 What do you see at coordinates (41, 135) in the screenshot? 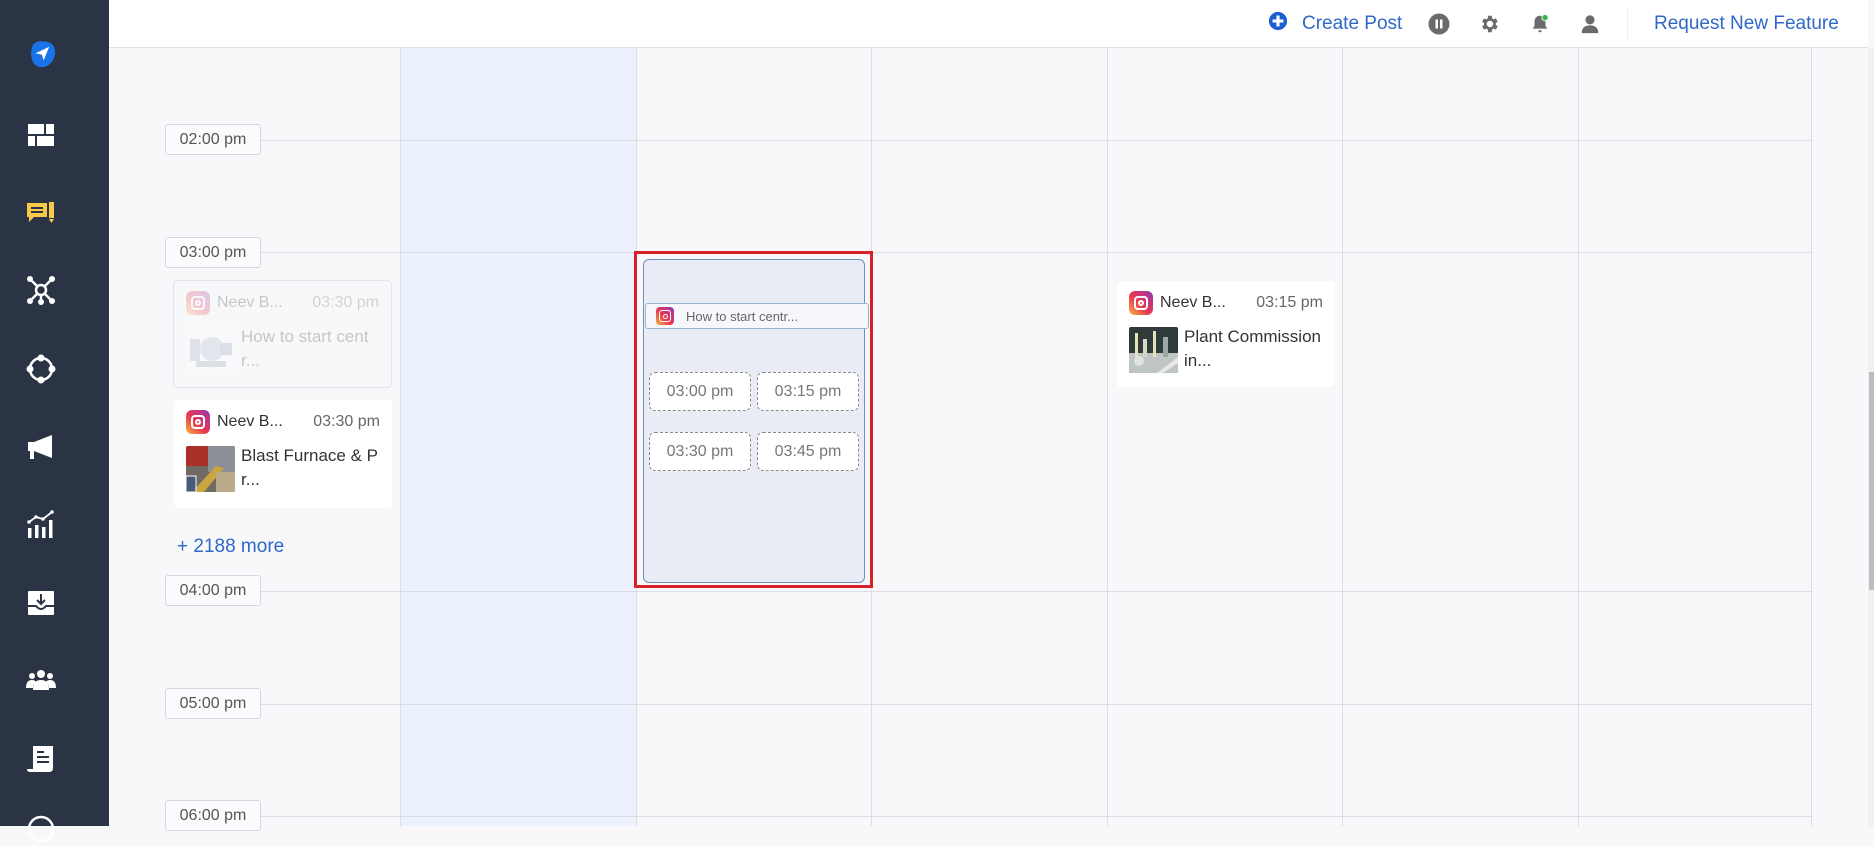
I see `sidebar-dashboard-icon` at bounding box center [41, 135].